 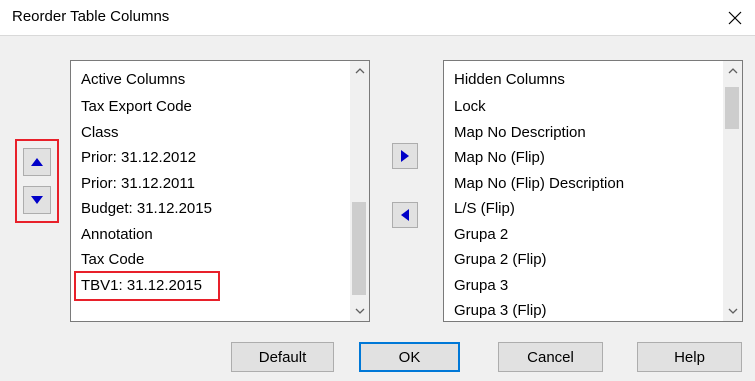 I want to click on list-item: Grupa 2, so click(x=584, y=235).